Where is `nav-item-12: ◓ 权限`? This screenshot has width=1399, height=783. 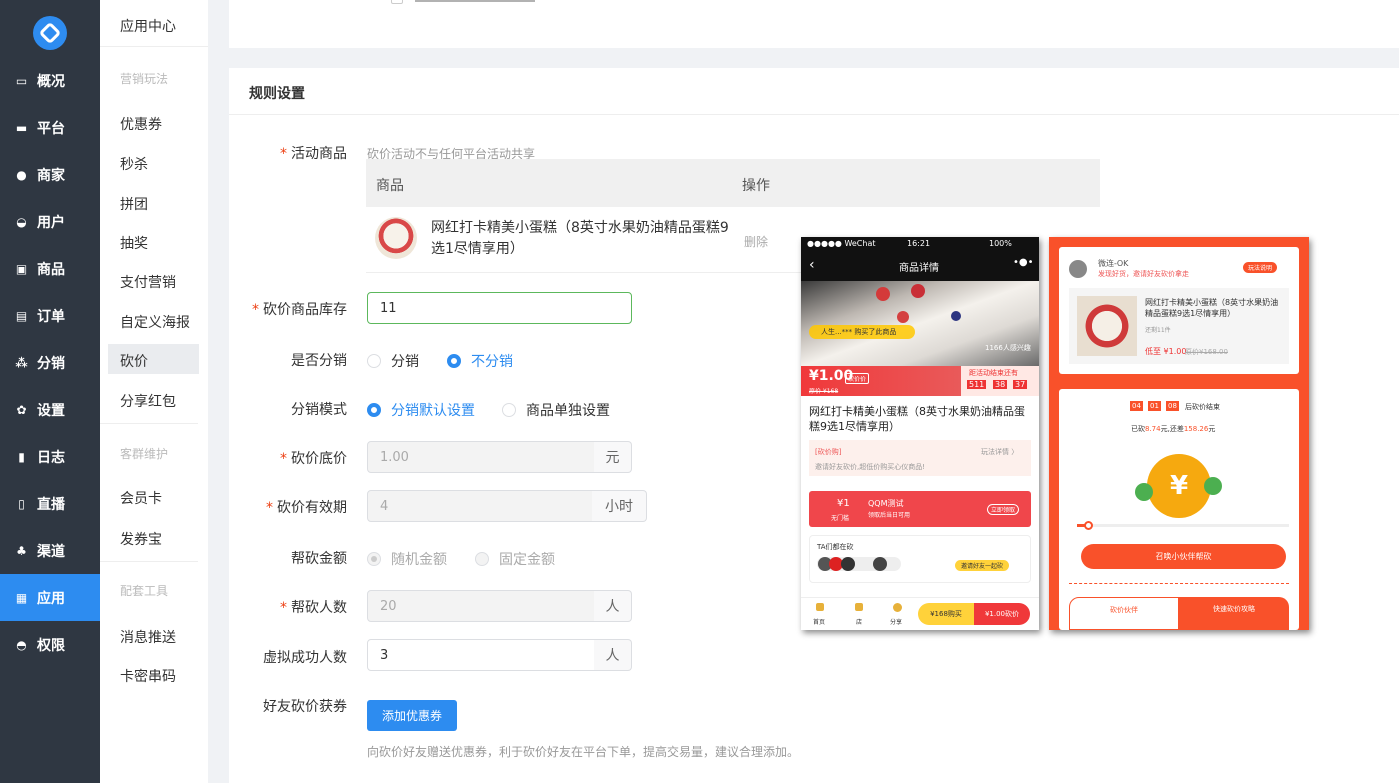 nav-item-12: ◓ 权限 is located at coordinates (50, 644).